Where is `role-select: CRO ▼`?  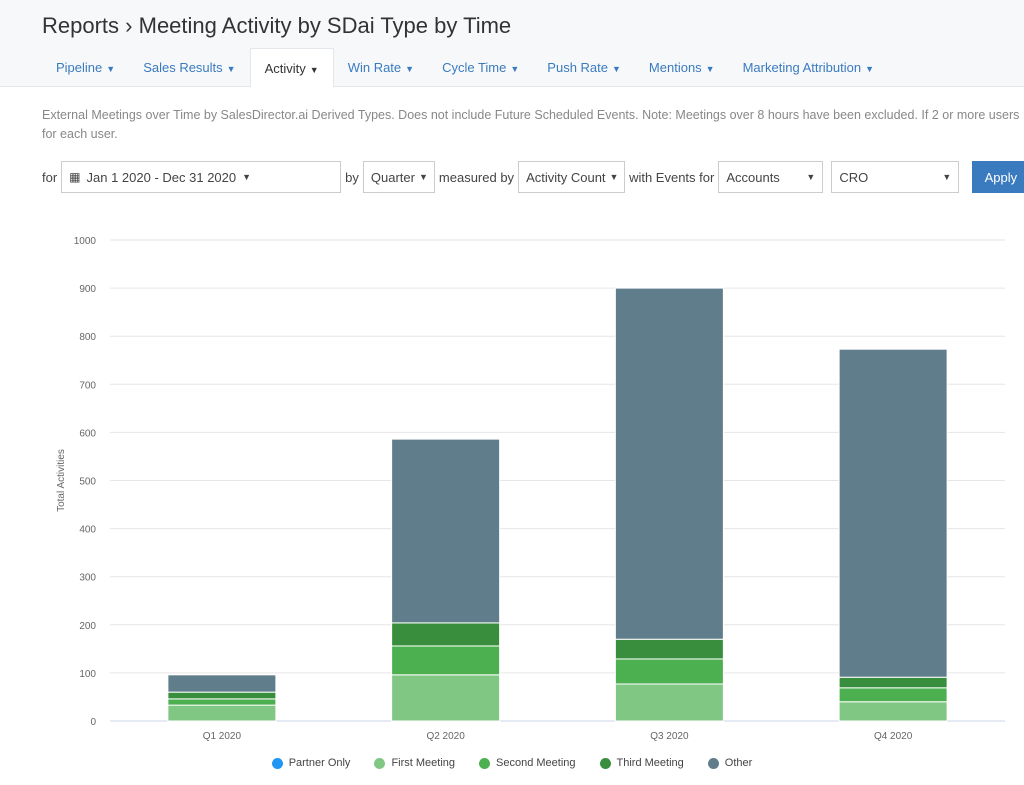 role-select: CRO ▼ is located at coordinates (895, 177).